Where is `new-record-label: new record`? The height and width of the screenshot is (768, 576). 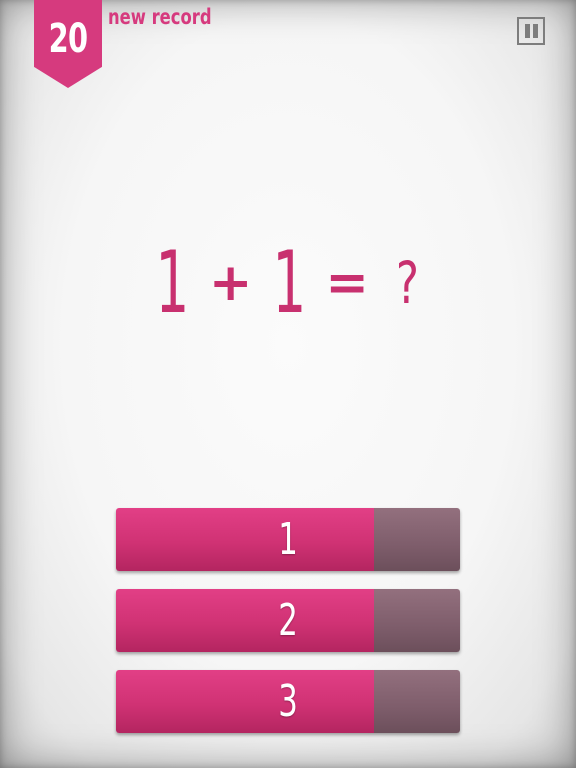
new-record-label: new record is located at coordinates (160, 17).